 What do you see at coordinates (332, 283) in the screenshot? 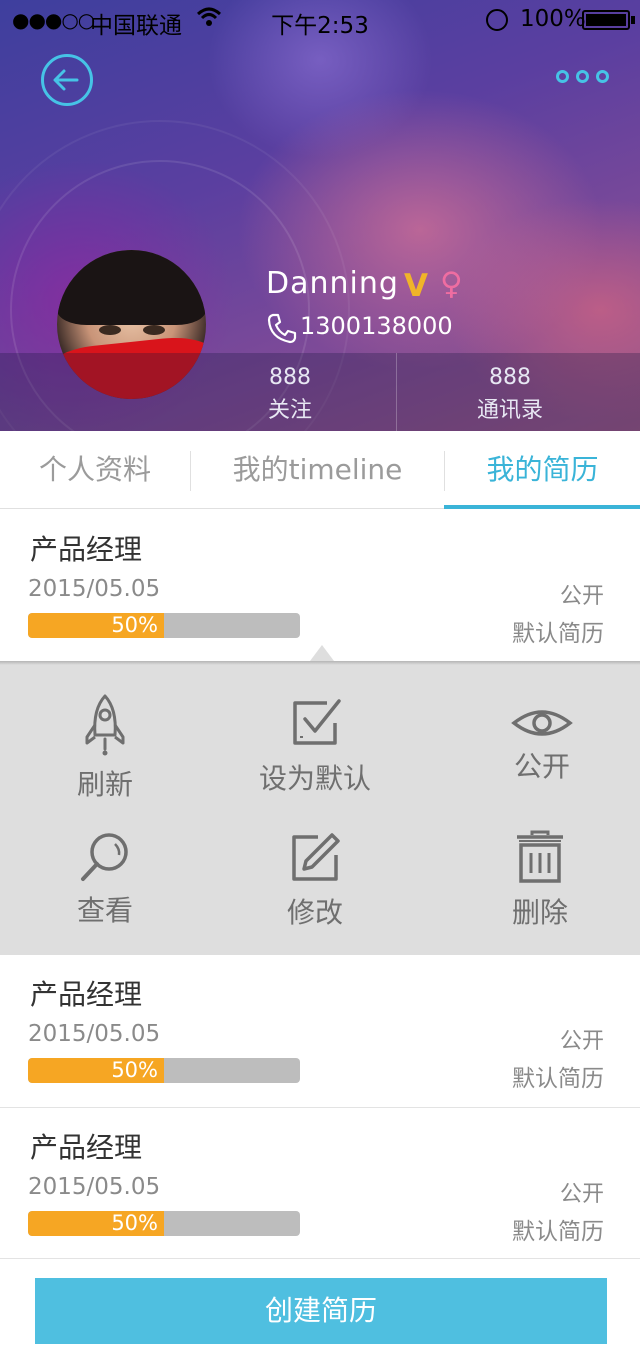
I see `user-name: Danning` at bounding box center [332, 283].